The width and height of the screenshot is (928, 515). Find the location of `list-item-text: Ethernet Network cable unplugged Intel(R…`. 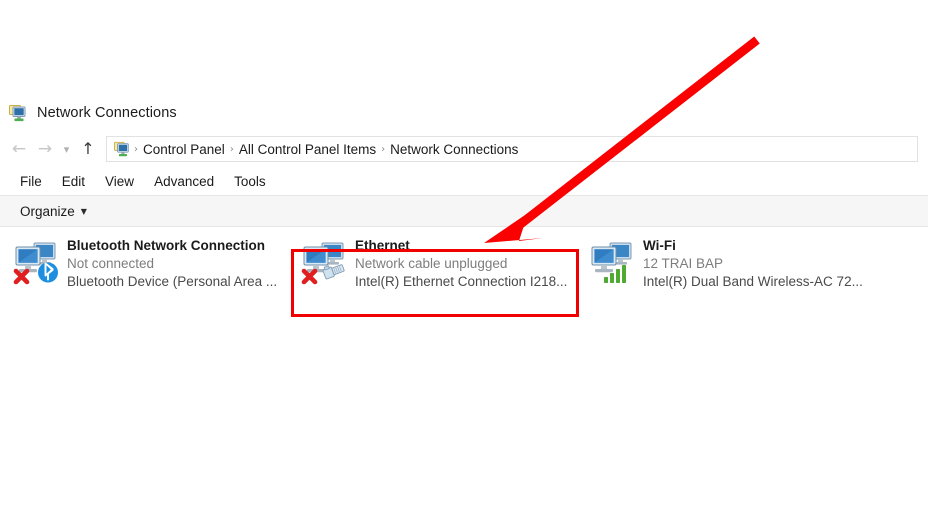

list-item-text: Ethernet Network cable unplugged Intel(R… is located at coordinates (461, 264).